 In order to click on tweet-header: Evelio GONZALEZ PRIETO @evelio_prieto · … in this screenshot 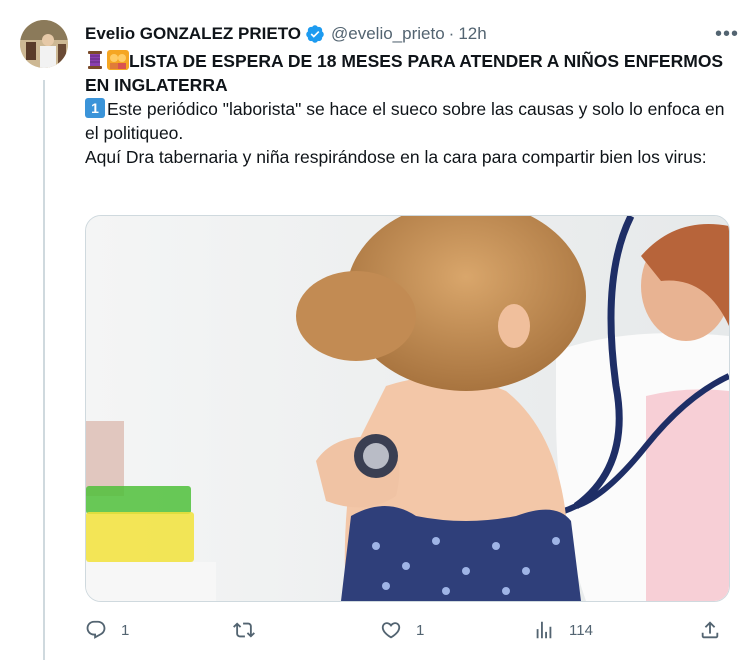, I will do `click(410, 34)`.